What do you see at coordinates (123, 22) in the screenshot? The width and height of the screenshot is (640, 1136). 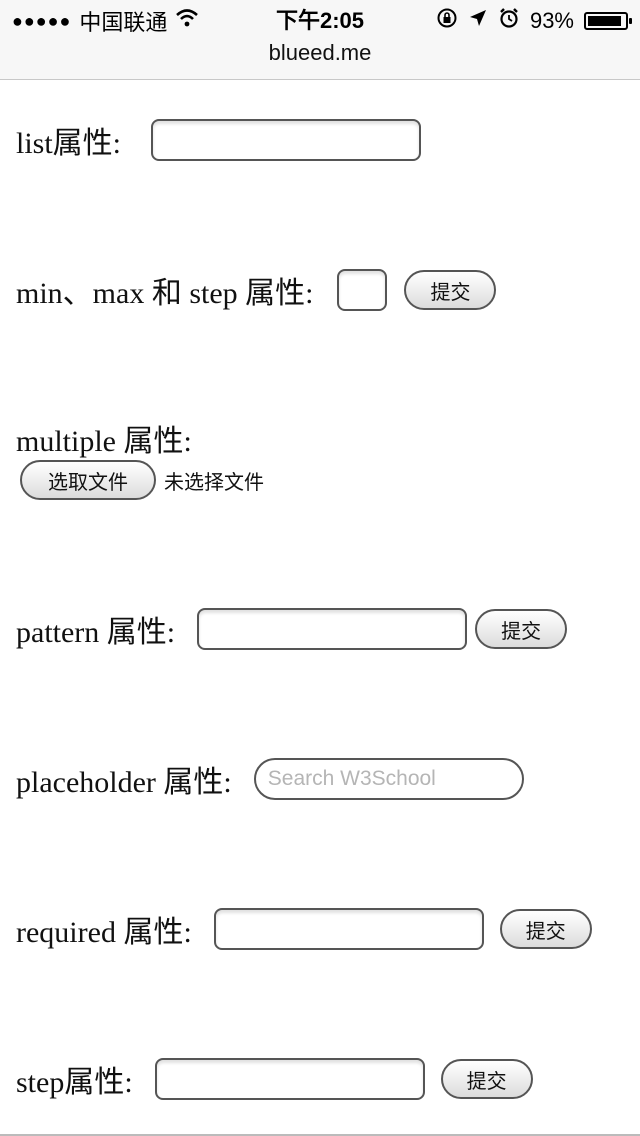 I see `carrier-name: 中国联通` at bounding box center [123, 22].